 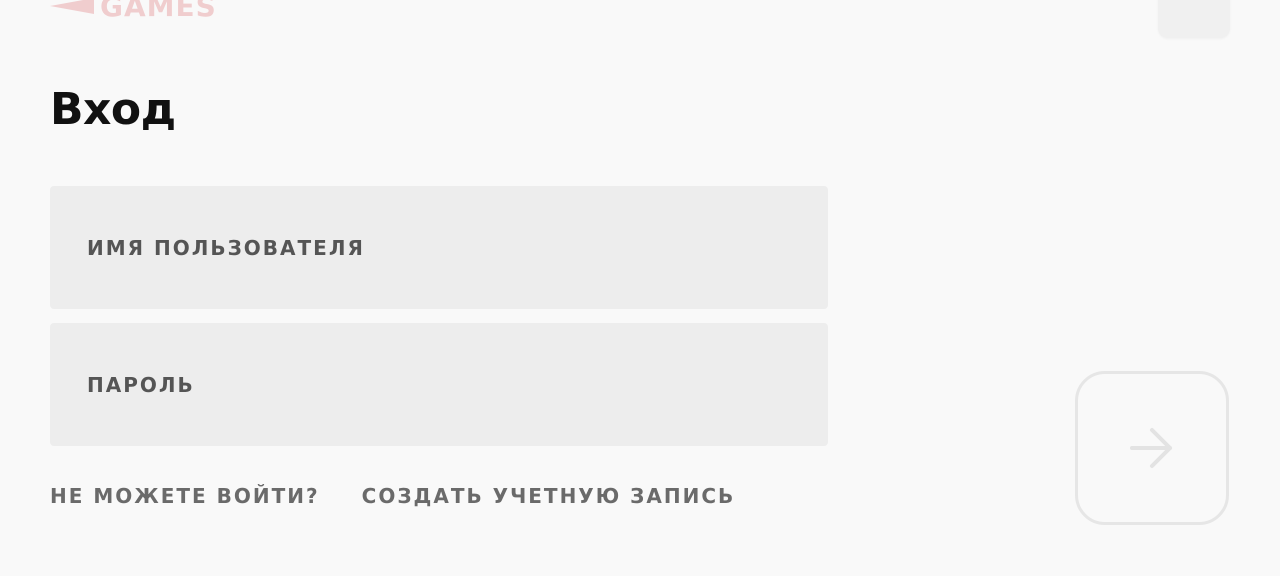 What do you see at coordinates (113, 109) in the screenshot?
I see `page-title: Вход` at bounding box center [113, 109].